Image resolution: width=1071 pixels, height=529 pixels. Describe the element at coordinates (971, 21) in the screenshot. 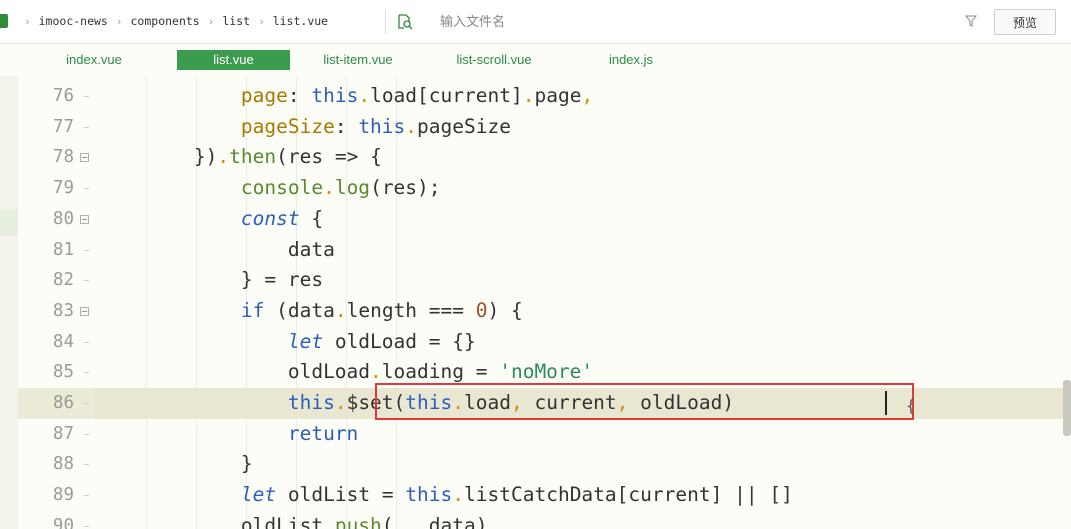

I see `filter-icon` at that location.